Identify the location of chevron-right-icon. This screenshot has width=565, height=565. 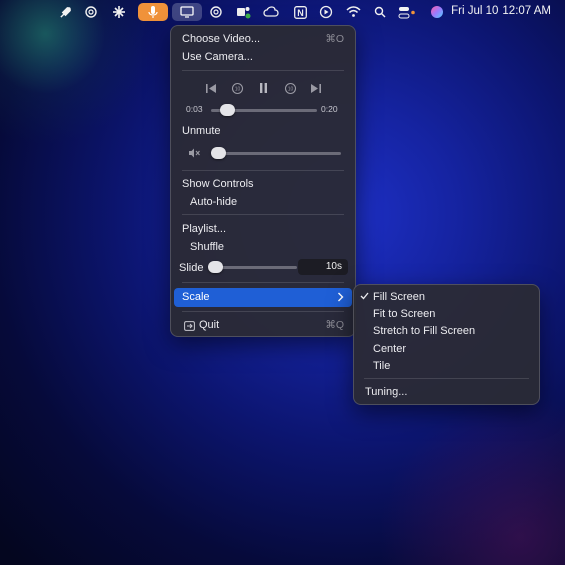
(340, 297).